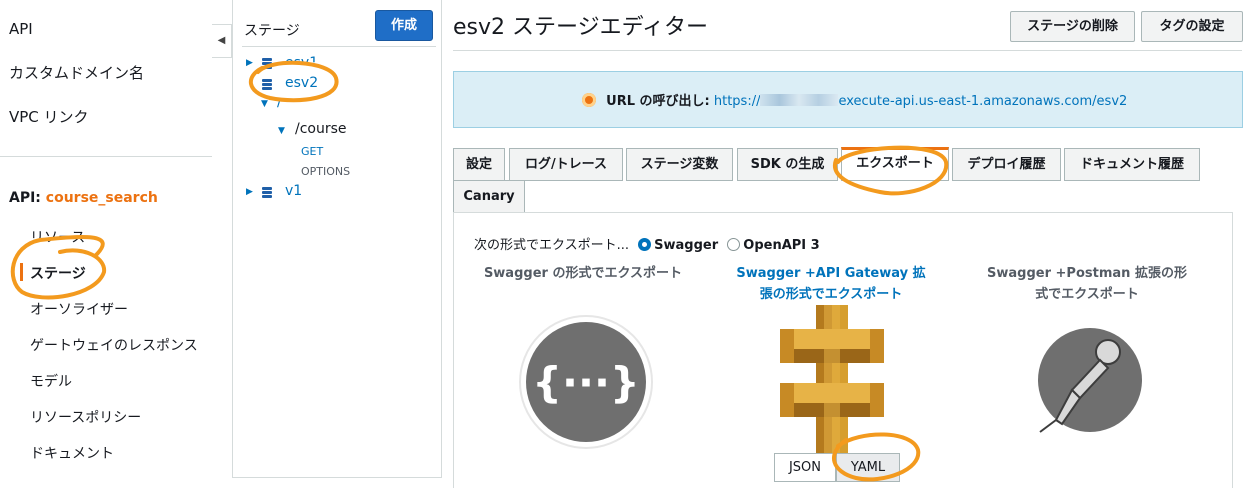  Describe the element at coordinates (21, 29) in the screenshot. I see `nav-link-apis: API` at that location.